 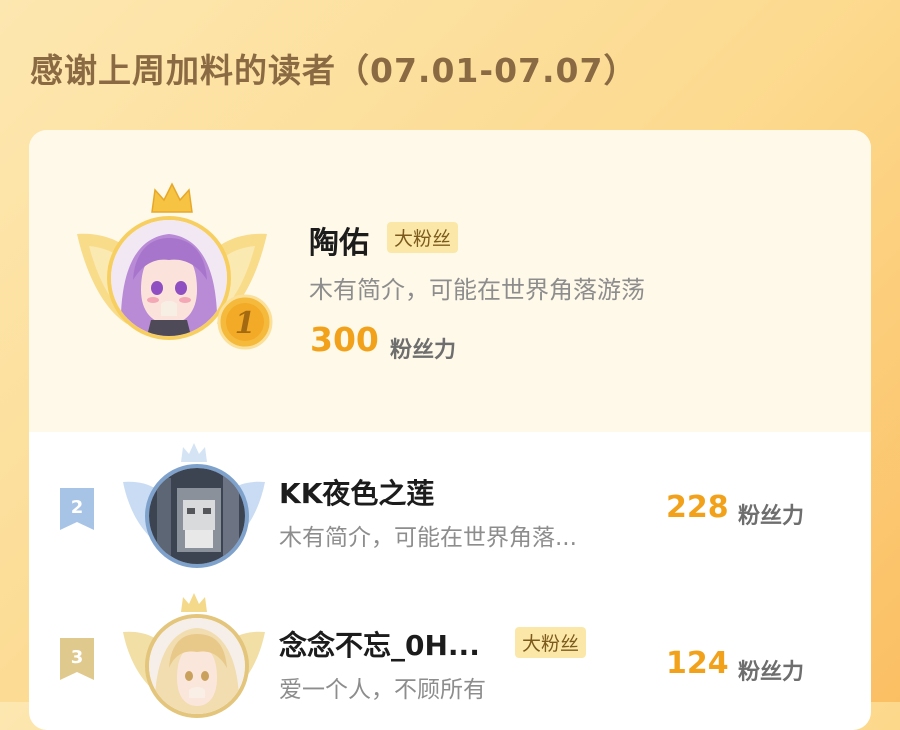 I want to click on fan-power-score: 300, so click(x=344, y=339).